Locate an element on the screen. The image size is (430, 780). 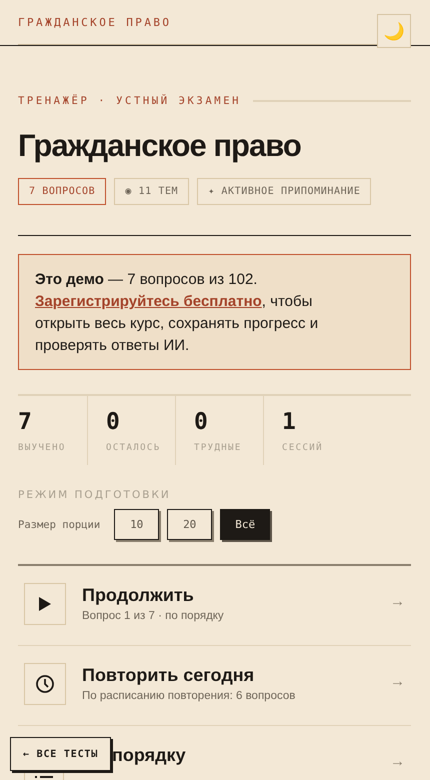
portion-label: Размер порции is located at coordinates (59, 524).